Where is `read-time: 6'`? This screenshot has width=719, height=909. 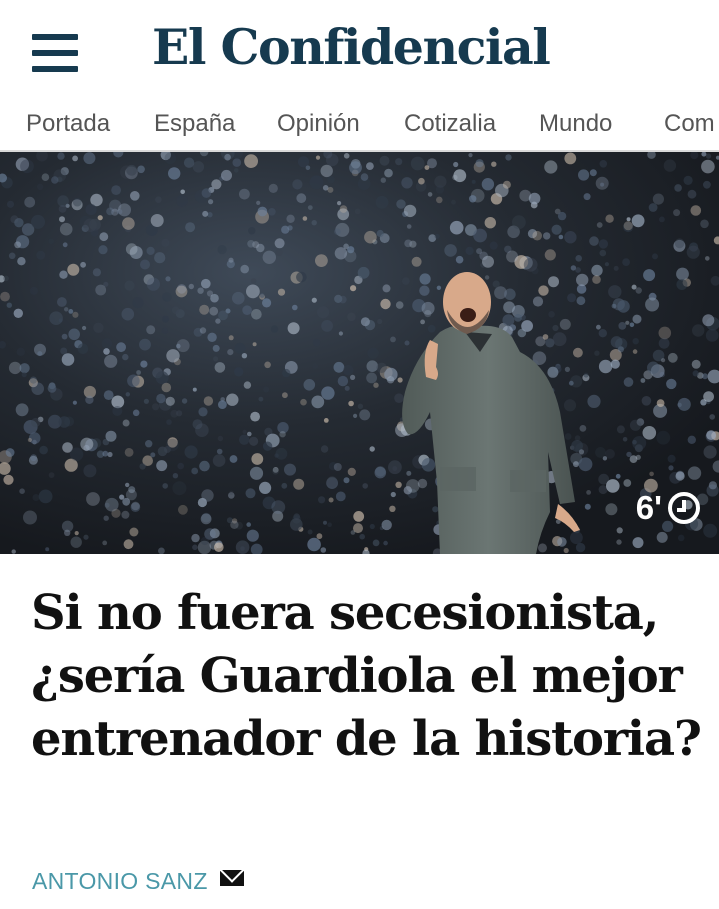 read-time: 6' is located at coordinates (668, 507).